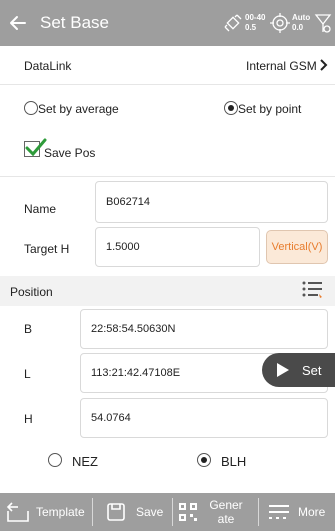  What do you see at coordinates (47, 249) in the screenshot?
I see `target-h-label: Target H` at bounding box center [47, 249].